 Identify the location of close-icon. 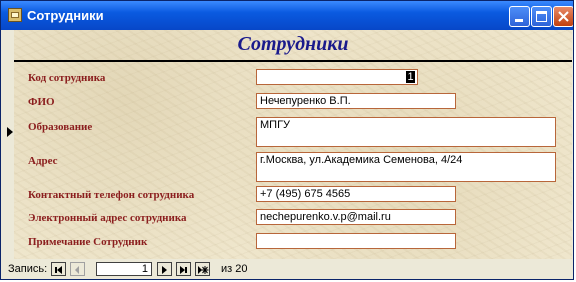
(563, 16).